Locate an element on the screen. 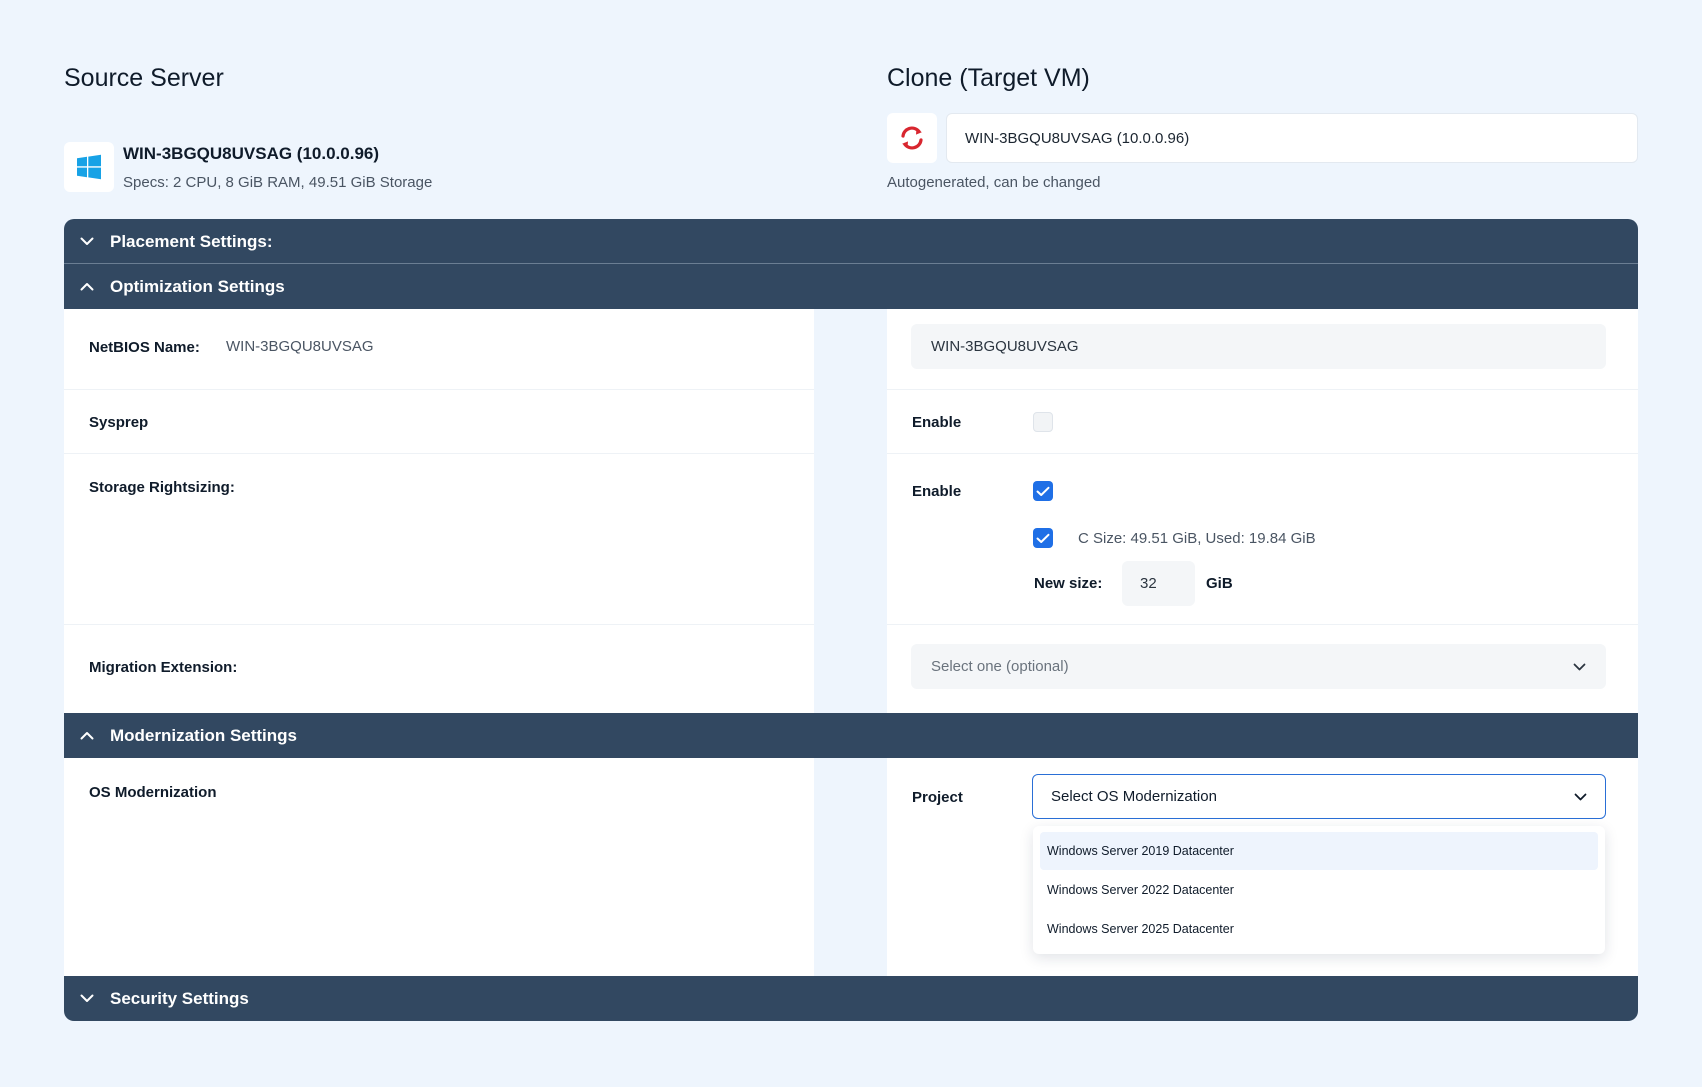 Image resolution: width=1702 pixels, height=1087 pixels. security-settings-header: Security Settings is located at coordinates (851, 998).